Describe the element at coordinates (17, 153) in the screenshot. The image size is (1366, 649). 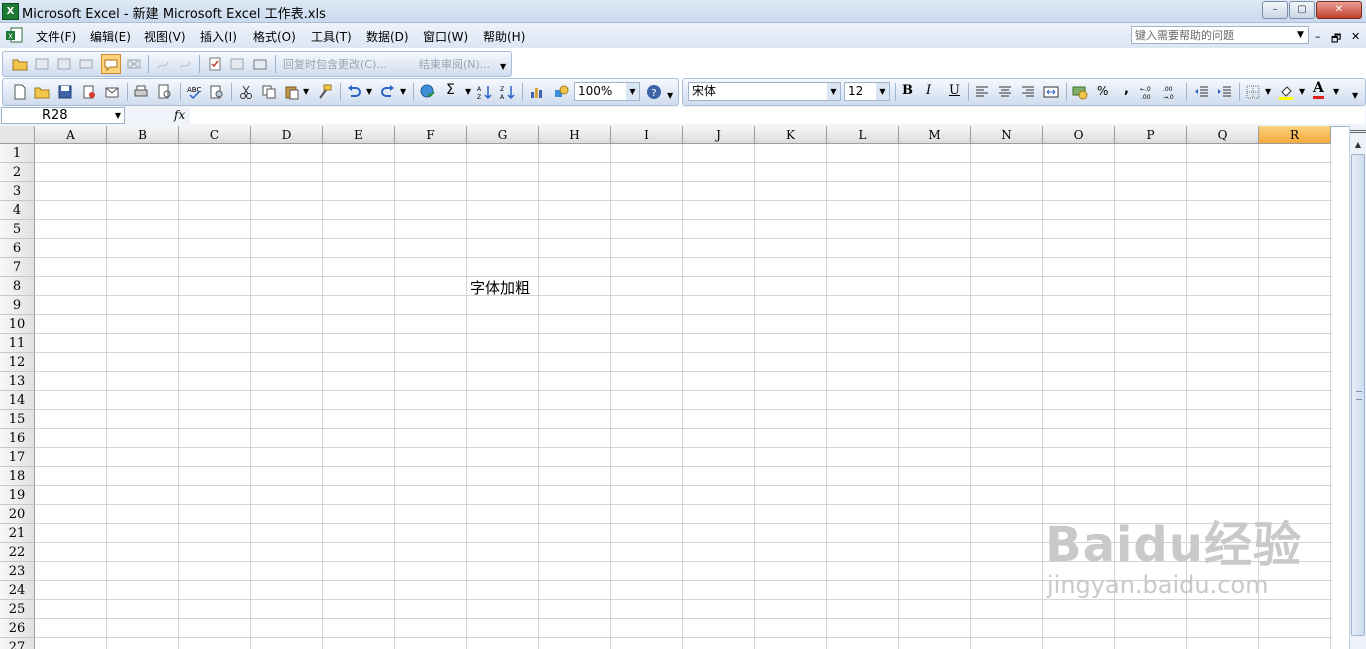
I see `row-header-1: 1` at that location.